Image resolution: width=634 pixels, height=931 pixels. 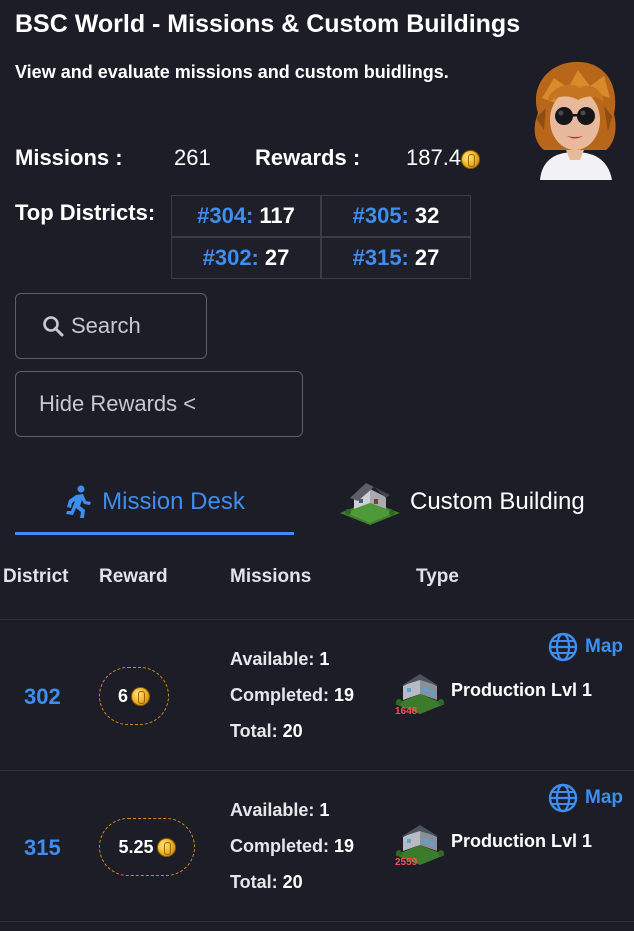 I want to click on reward-badge: 6, so click(x=134, y=696).